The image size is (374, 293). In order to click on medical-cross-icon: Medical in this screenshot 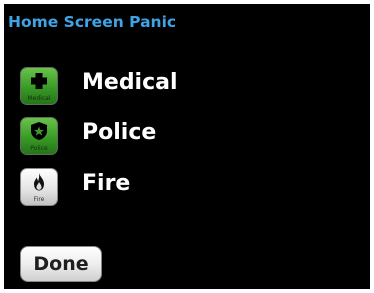, I will do `click(39, 86)`.